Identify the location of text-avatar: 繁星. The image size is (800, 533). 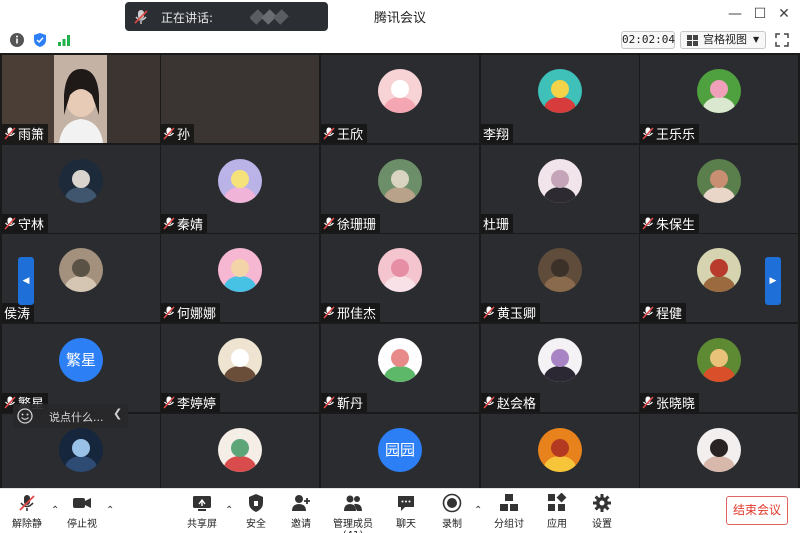
(81, 360).